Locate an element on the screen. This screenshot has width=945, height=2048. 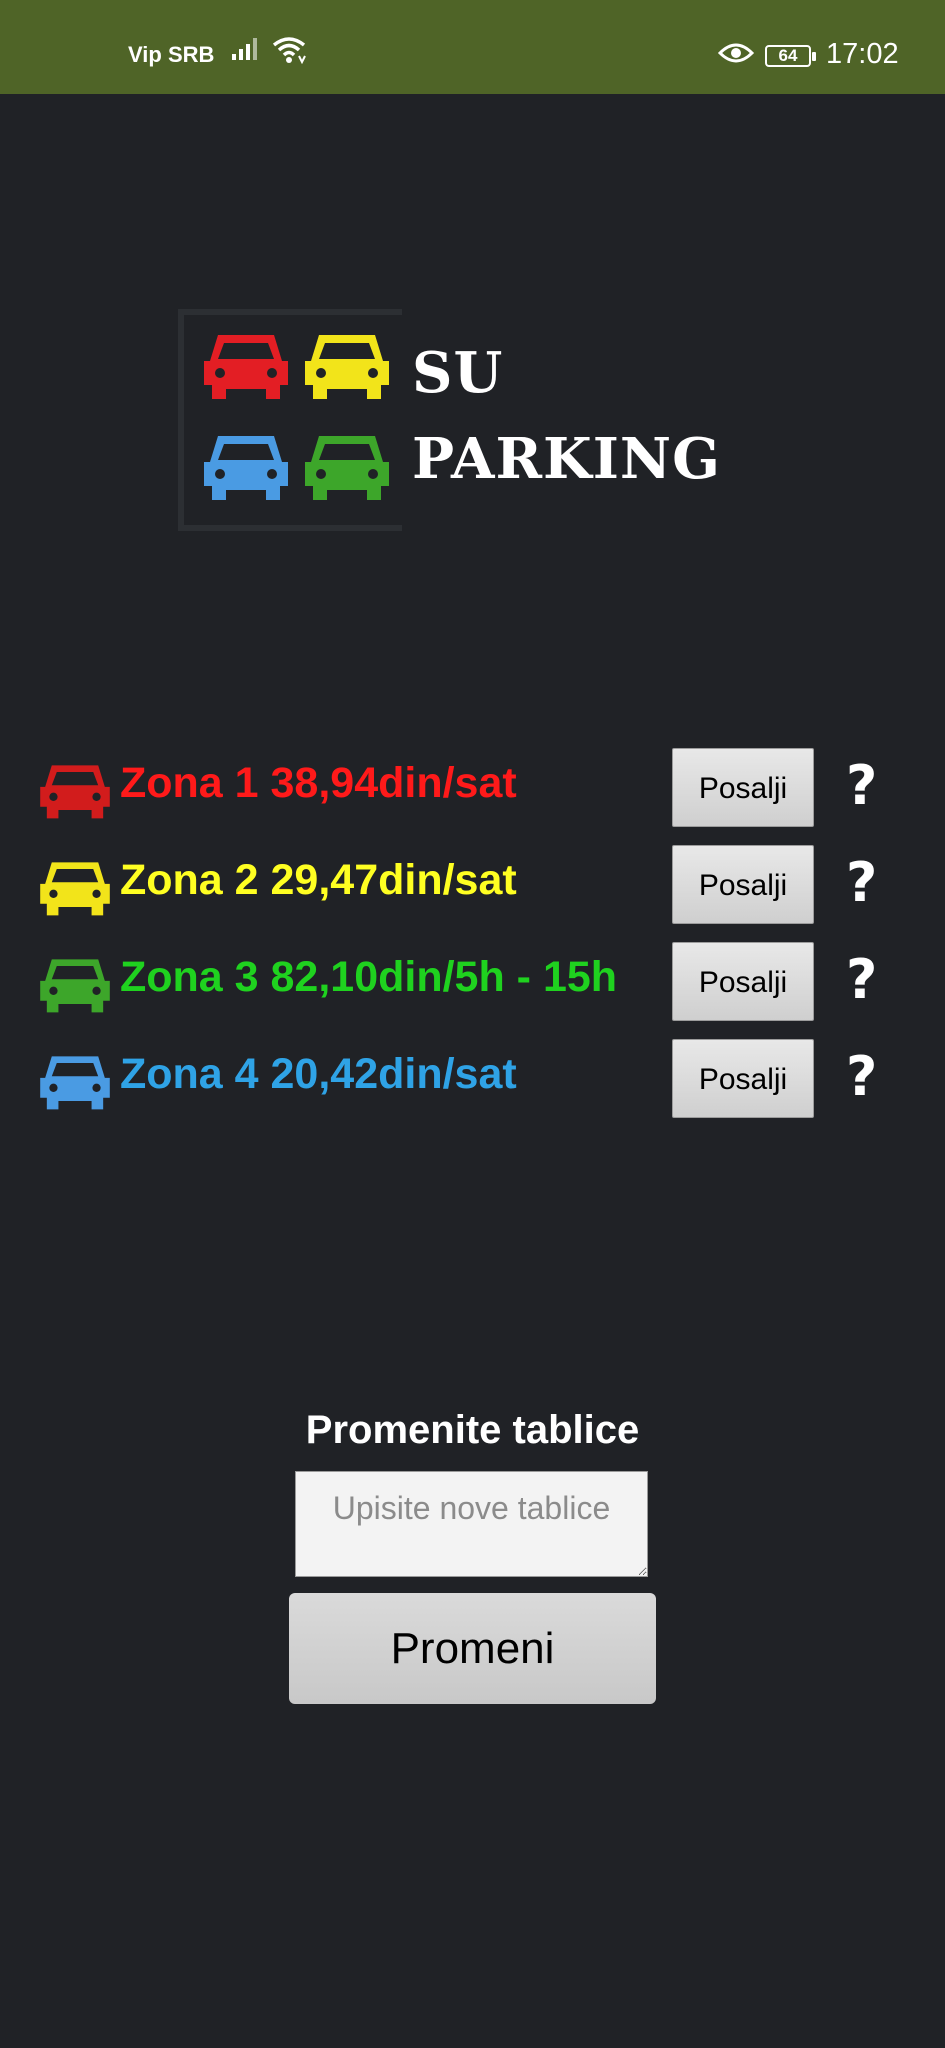
send-button-zone-1: Posalji is located at coordinates (743, 787).